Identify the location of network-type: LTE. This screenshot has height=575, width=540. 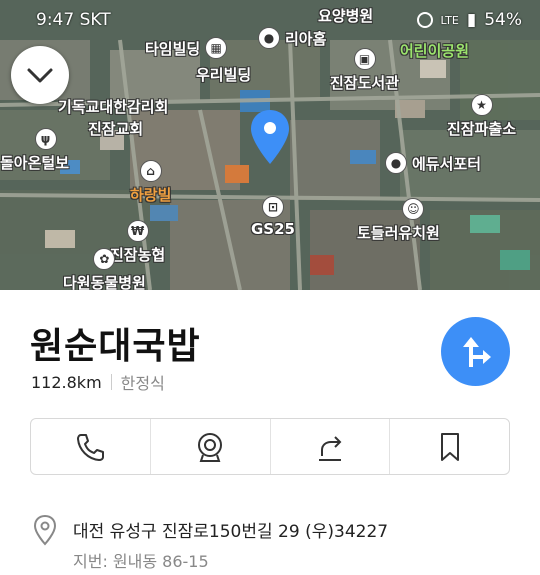
(449, 20).